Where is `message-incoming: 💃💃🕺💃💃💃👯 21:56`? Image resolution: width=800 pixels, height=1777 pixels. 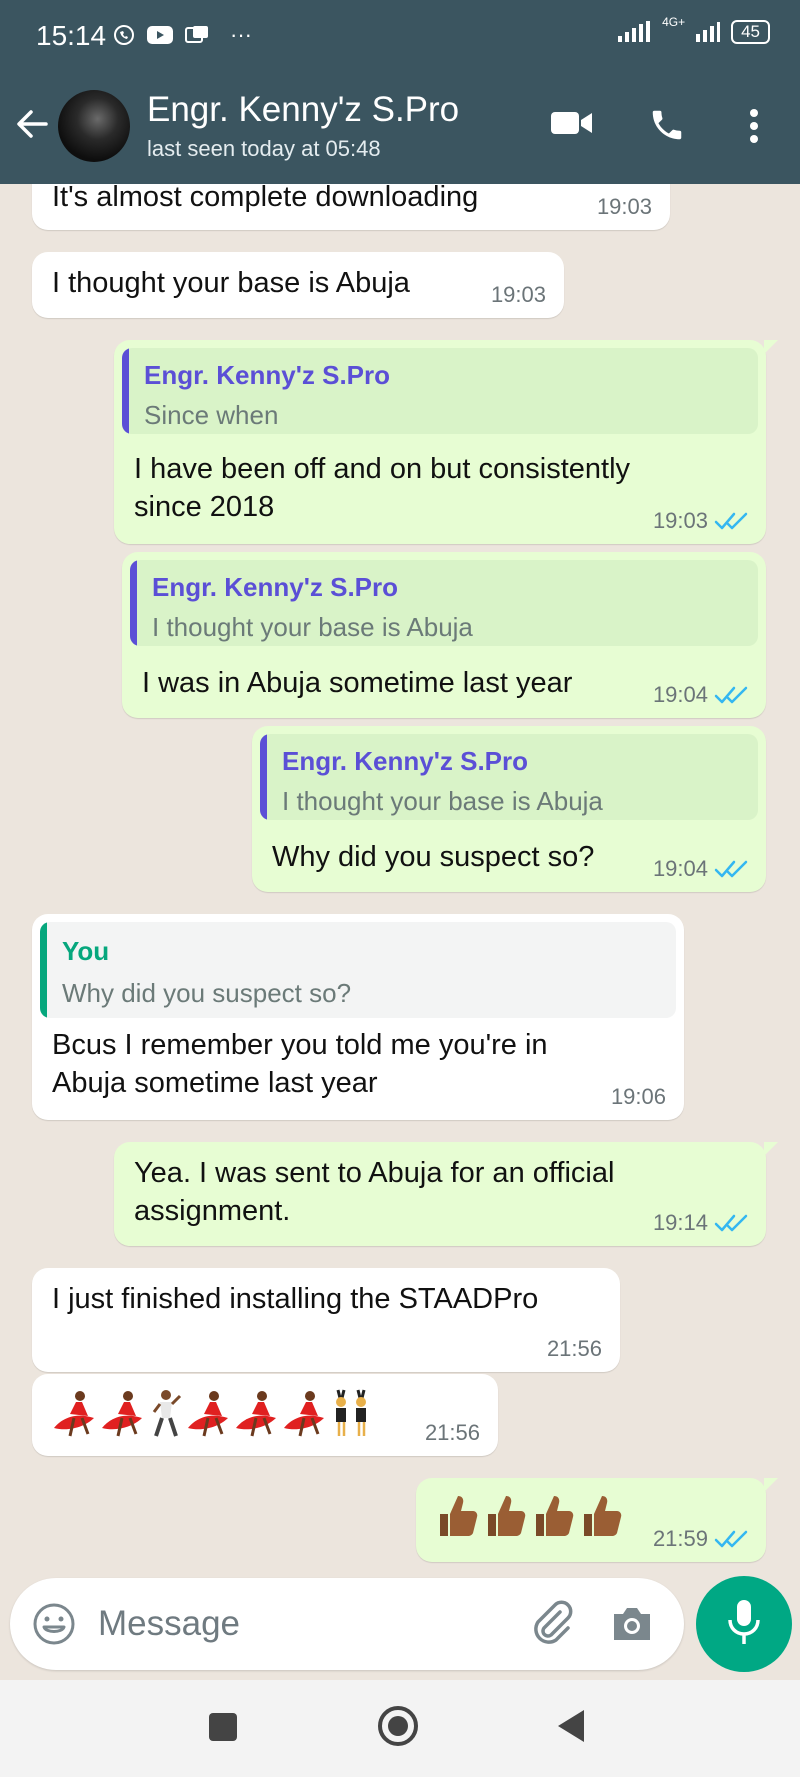
message-incoming: 💃💃🕺💃💃💃👯 21:56 is located at coordinates (265, 1415).